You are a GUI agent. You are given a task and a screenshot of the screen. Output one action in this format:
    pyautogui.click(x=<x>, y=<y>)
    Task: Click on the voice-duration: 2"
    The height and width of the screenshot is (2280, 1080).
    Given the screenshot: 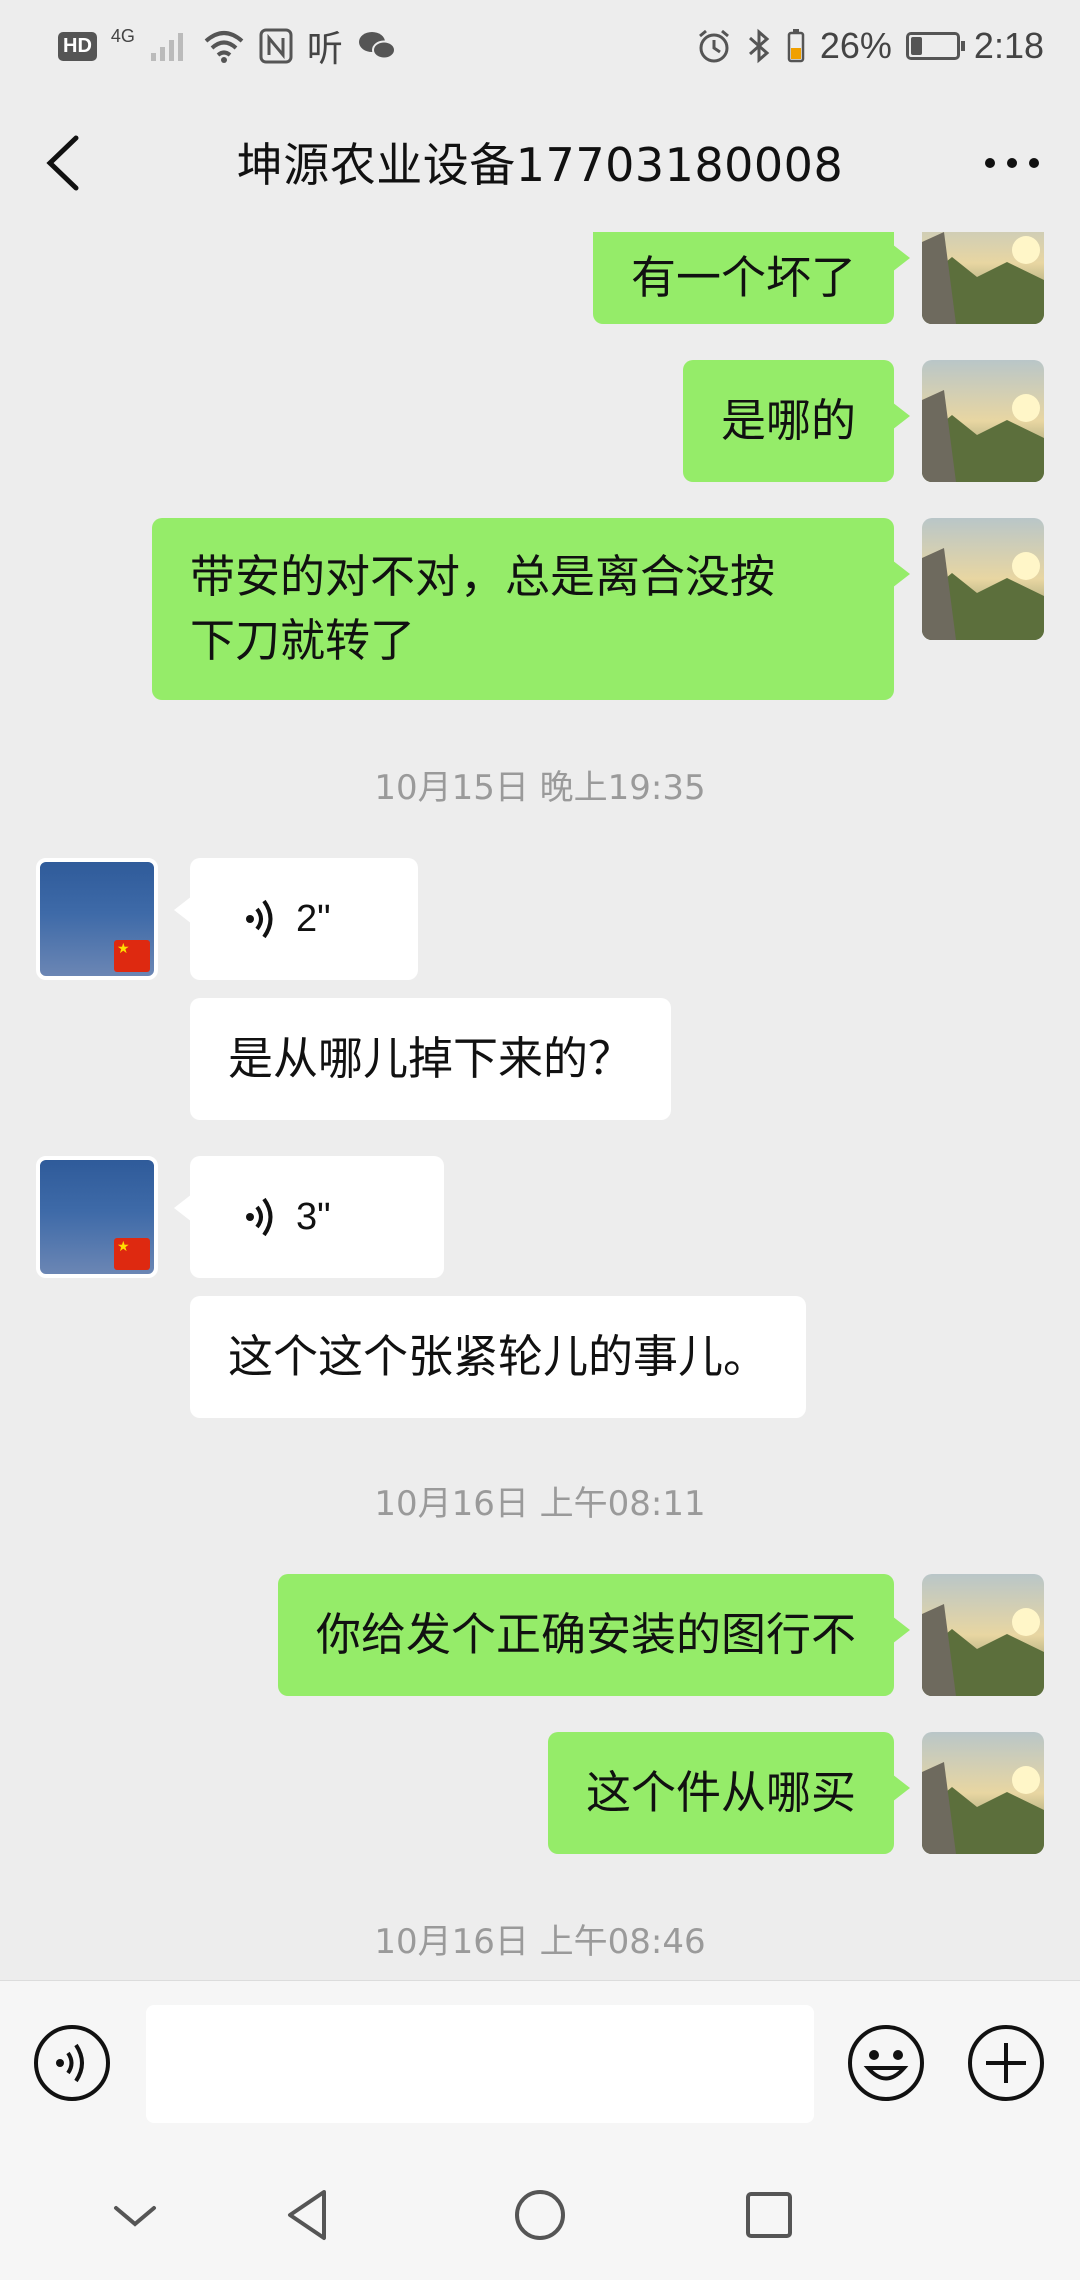 What is the action you would take?
    pyautogui.click(x=313, y=918)
    